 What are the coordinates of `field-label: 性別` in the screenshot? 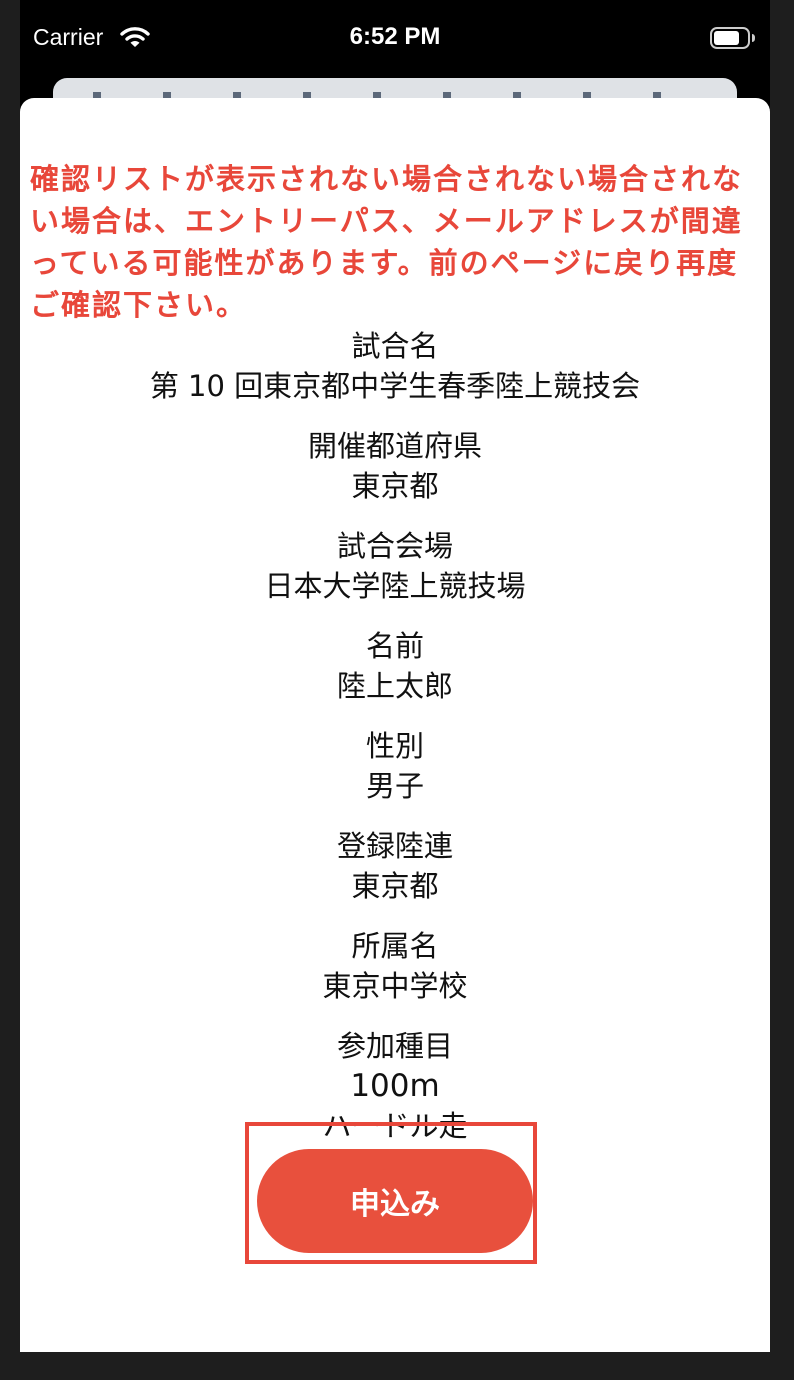 It's located at (394, 746).